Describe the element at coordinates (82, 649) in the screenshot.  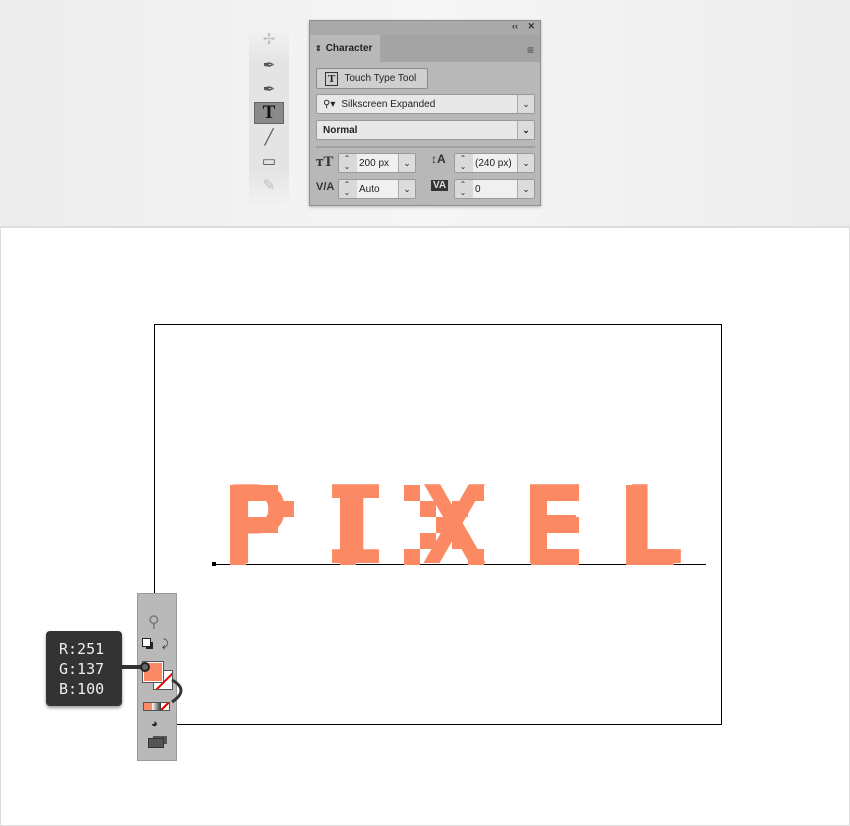
I see `red-value: R:251` at that location.